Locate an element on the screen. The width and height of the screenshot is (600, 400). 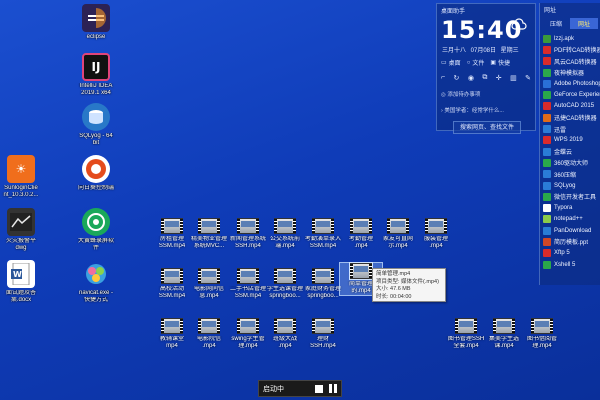
desktop-icon-intellij: IJ IntelliJ IDEA 2019.1 x64 is located at coordinates (96, 75).